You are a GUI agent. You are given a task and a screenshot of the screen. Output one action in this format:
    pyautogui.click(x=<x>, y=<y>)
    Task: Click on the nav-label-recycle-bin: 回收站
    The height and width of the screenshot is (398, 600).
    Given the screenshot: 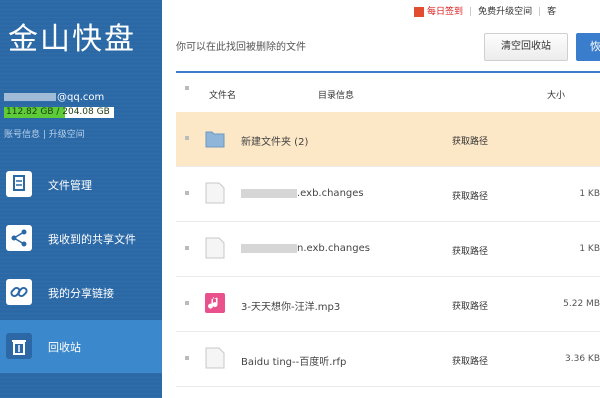 What is the action you would take?
    pyautogui.click(x=64, y=347)
    